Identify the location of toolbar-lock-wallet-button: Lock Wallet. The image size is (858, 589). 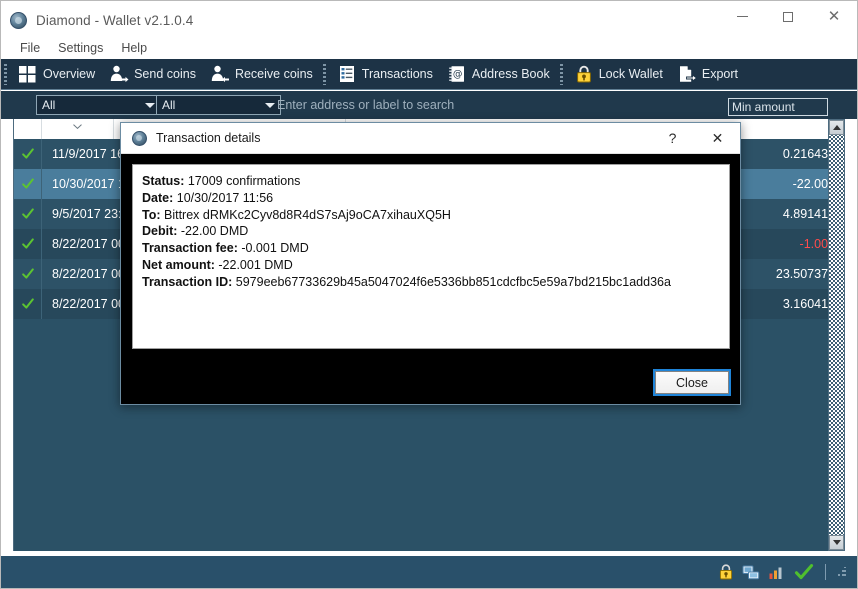
(618, 74).